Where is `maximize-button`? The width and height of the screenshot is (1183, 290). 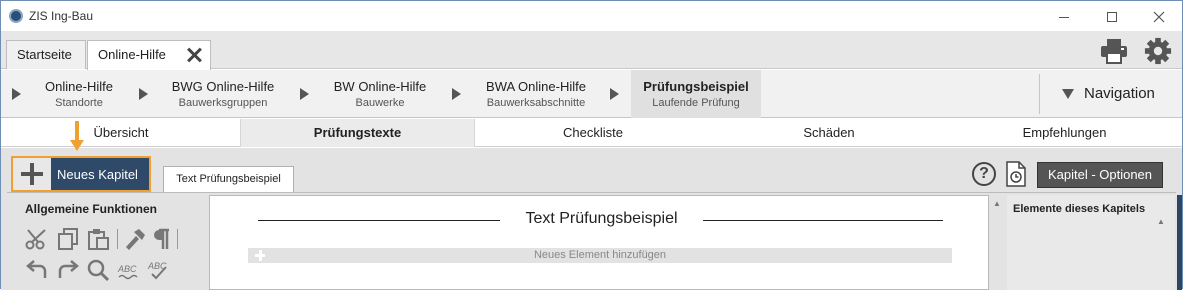 maximize-button is located at coordinates (1112, 16).